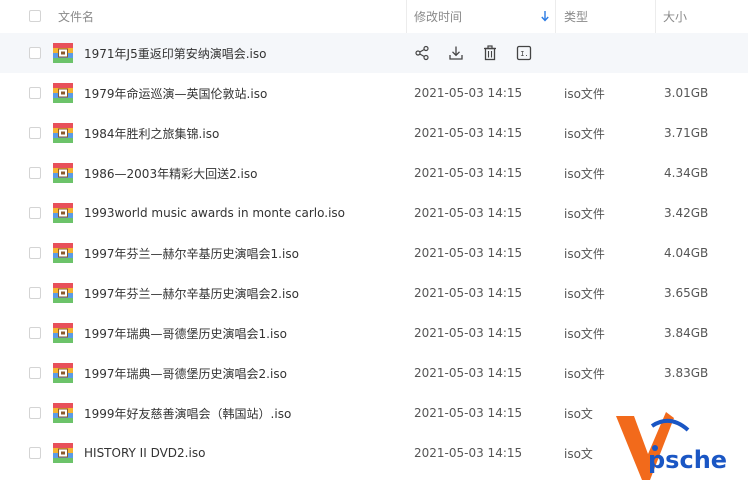  I want to click on sort-descending-icon, so click(545, 16).